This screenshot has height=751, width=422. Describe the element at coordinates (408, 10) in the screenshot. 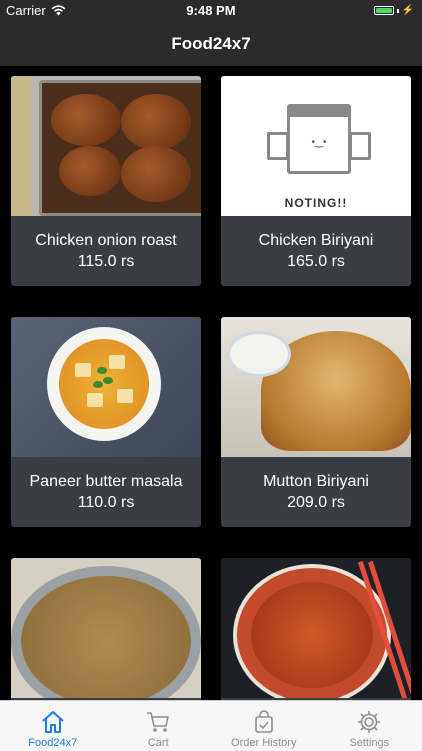

I see `charging-icon: ⚡` at that location.